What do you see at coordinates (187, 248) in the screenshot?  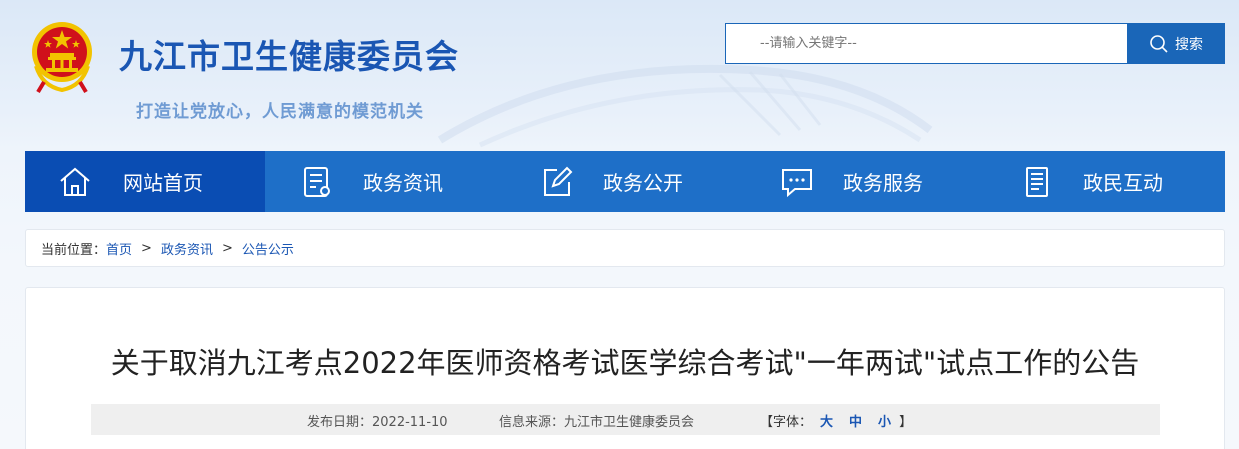 I see `breadcrumb-link-news: 政务资讯` at bounding box center [187, 248].